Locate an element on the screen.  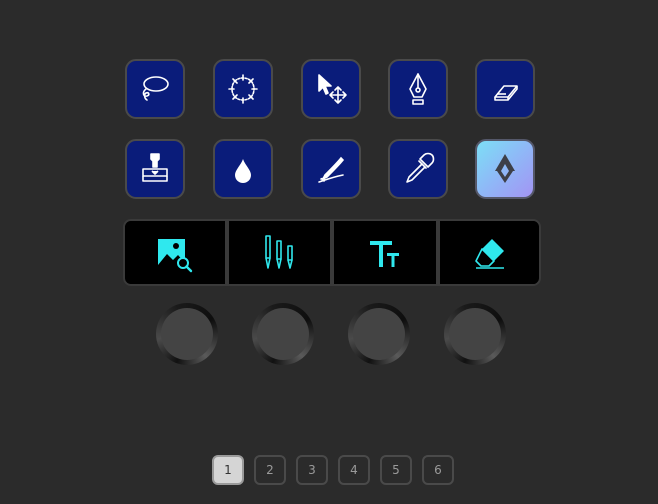
page-button-3: 3 is located at coordinates (312, 470).